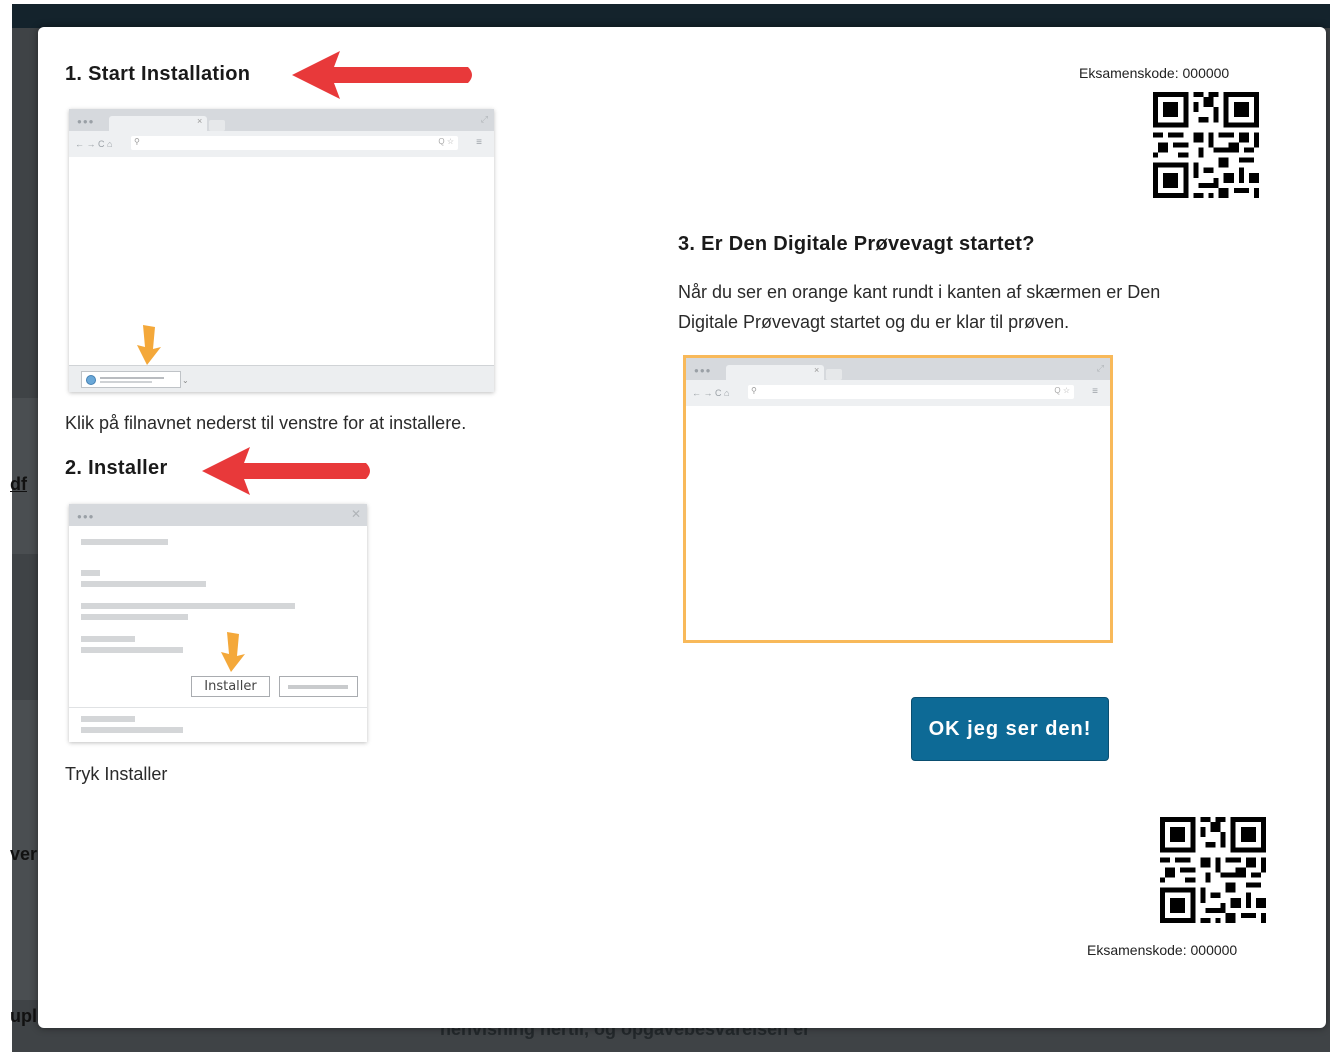 The image size is (1330, 1052). Describe the element at coordinates (218, 515) in the screenshot. I see `mock-titlebar: ●●● ✕` at that location.